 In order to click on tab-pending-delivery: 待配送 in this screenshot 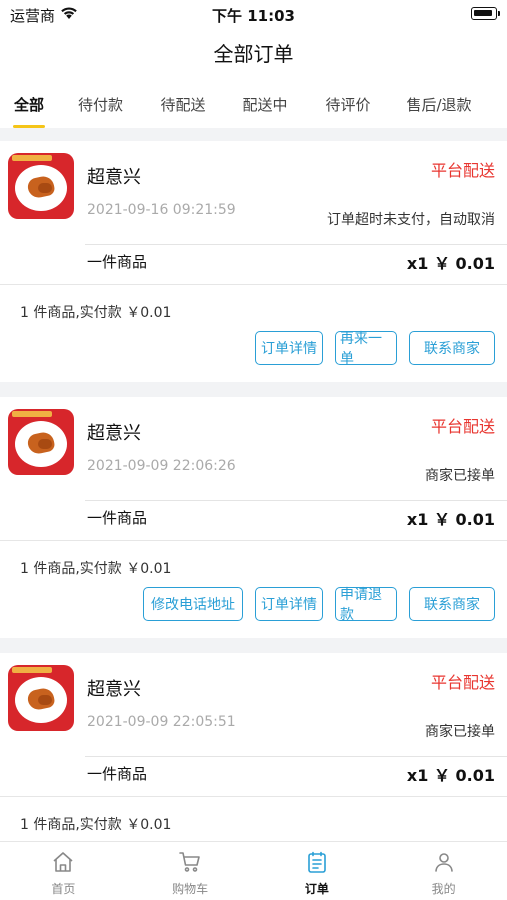, I will do `click(183, 102)`.